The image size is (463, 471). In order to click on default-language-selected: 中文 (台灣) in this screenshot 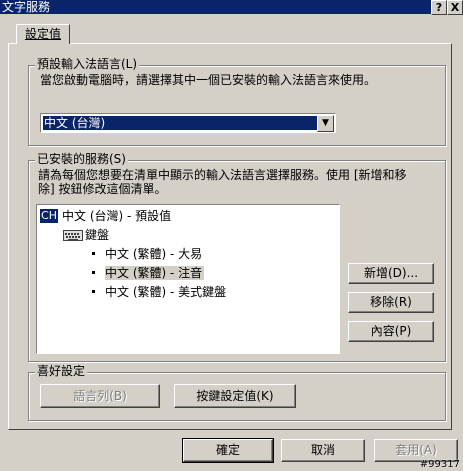, I will do `click(180, 123)`.